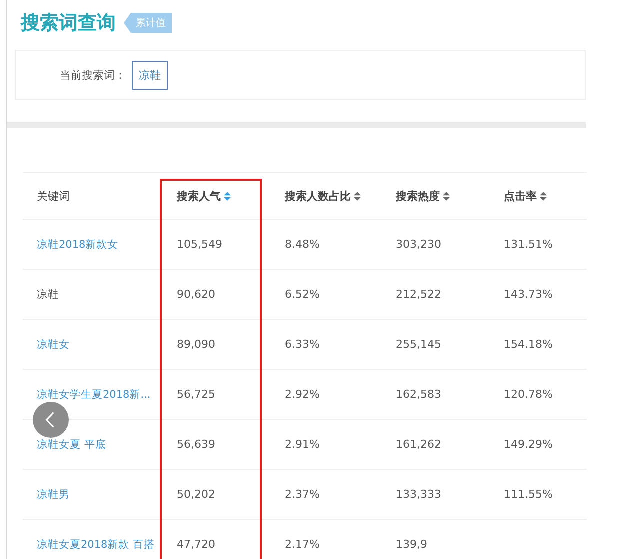  I want to click on column-header: 关键词, so click(53, 196).